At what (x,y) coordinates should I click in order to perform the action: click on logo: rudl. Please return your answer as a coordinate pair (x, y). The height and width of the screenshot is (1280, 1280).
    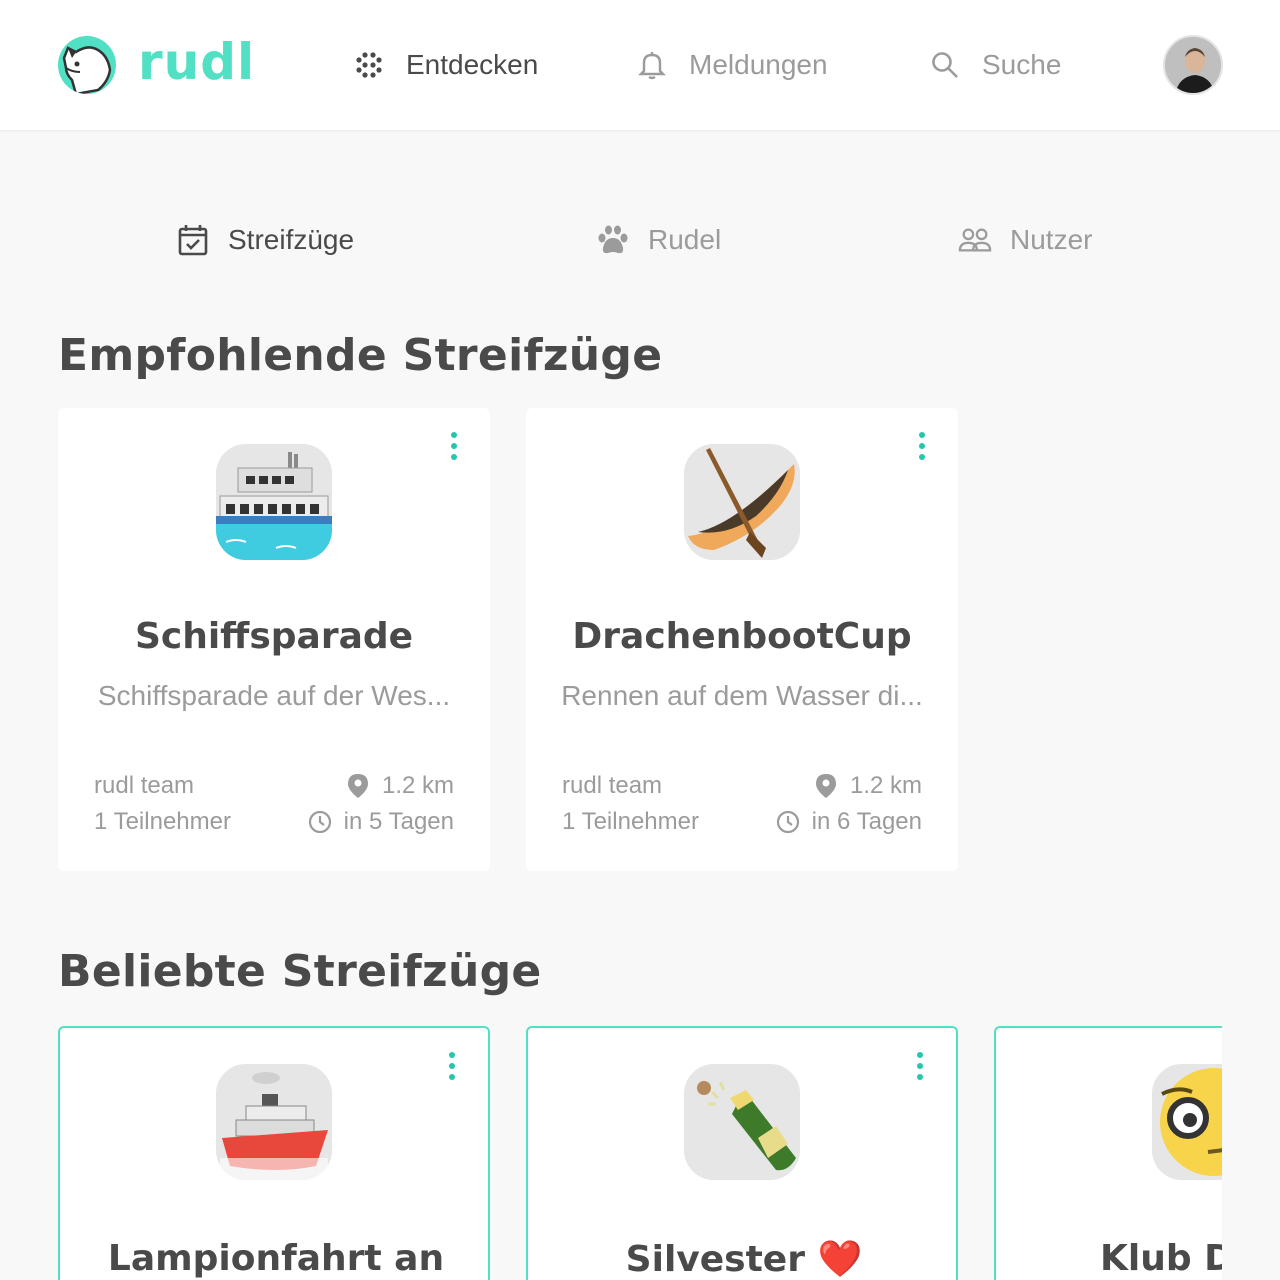
    Looking at the image, I should click on (157, 63).